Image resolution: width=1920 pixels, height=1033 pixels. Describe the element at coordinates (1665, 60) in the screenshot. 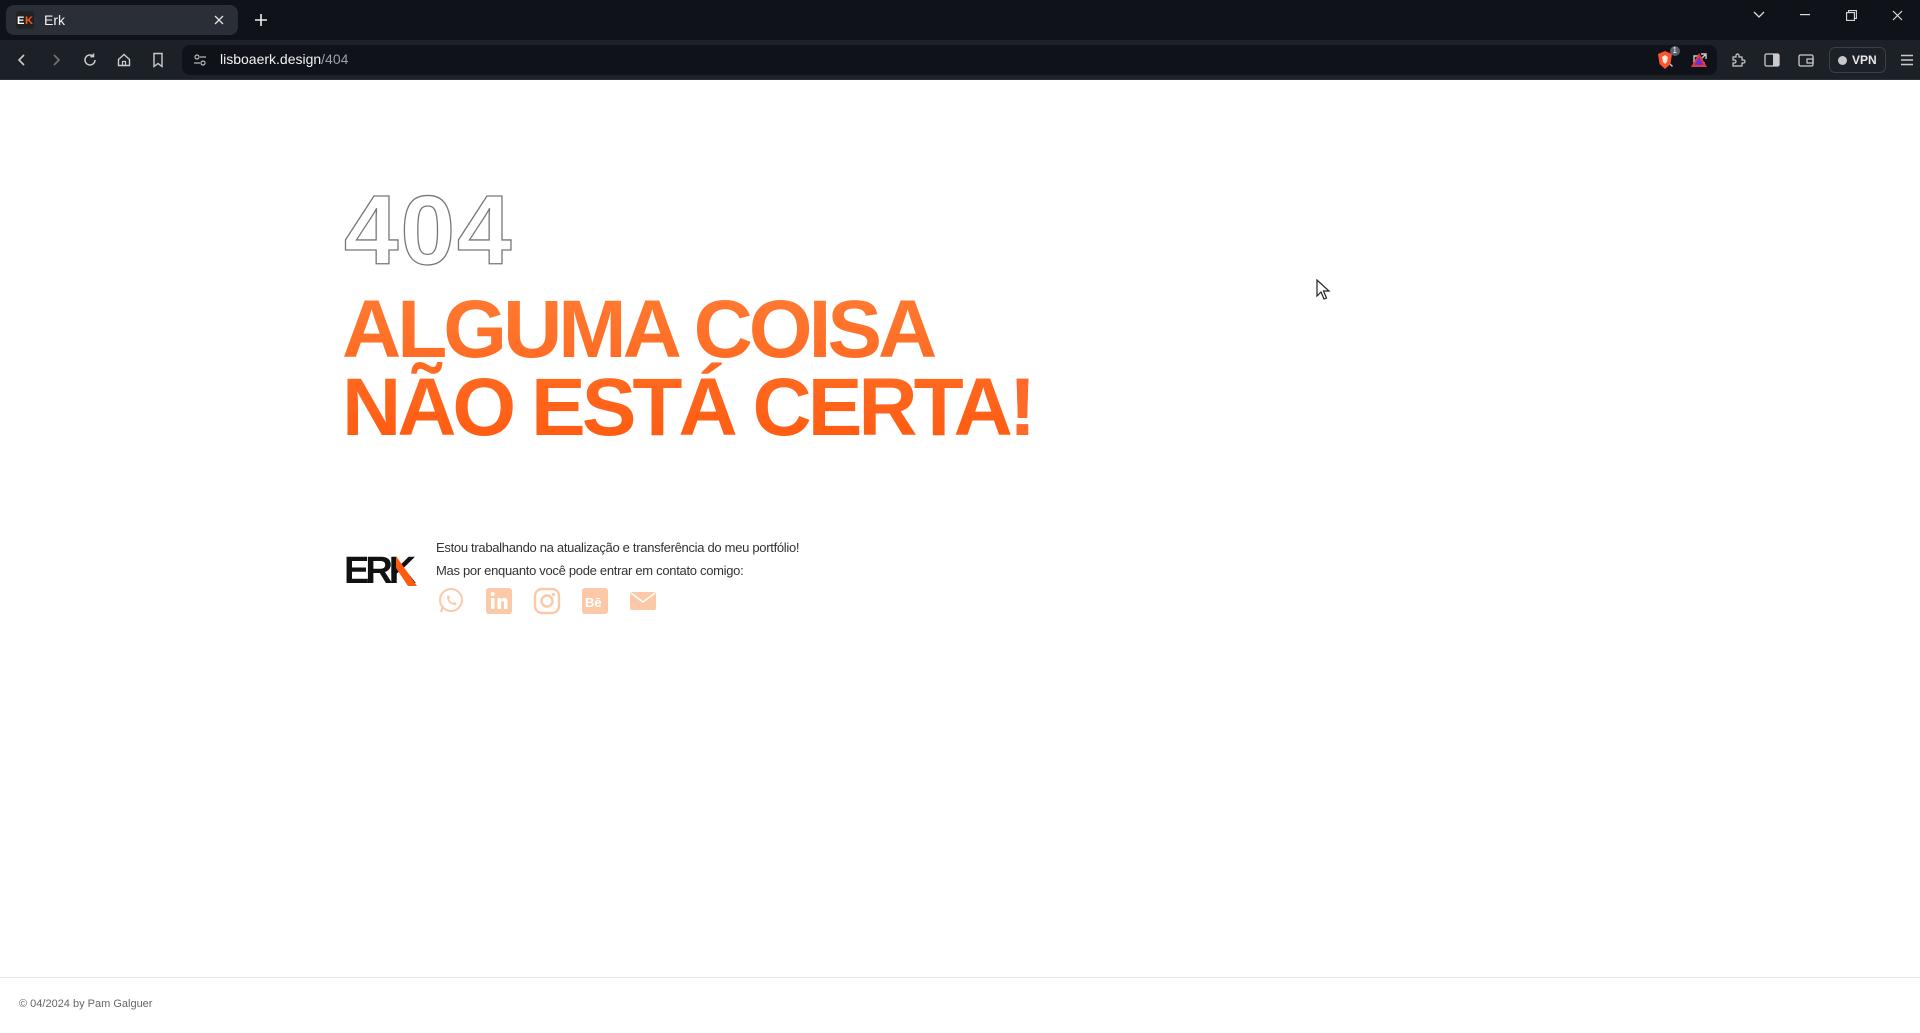

I see `brave-shields-icon: 1` at that location.